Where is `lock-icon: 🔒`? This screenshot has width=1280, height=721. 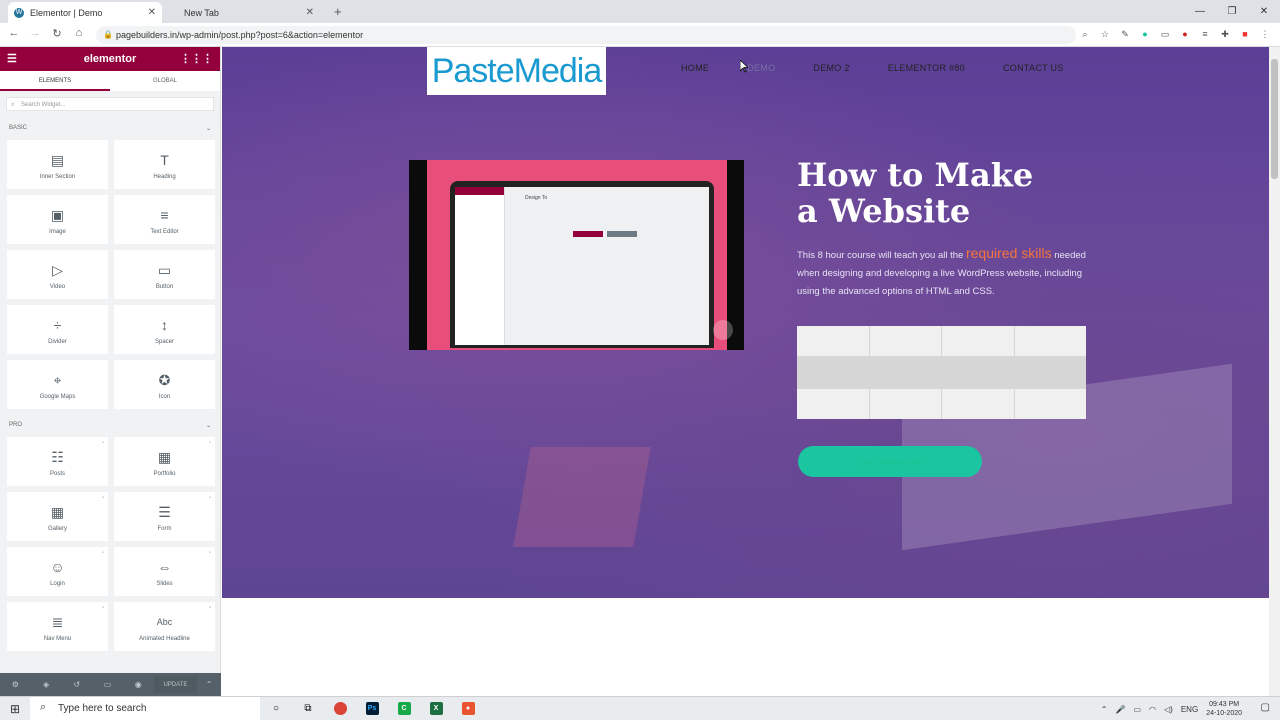 lock-icon: 🔒 is located at coordinates (108, 34).